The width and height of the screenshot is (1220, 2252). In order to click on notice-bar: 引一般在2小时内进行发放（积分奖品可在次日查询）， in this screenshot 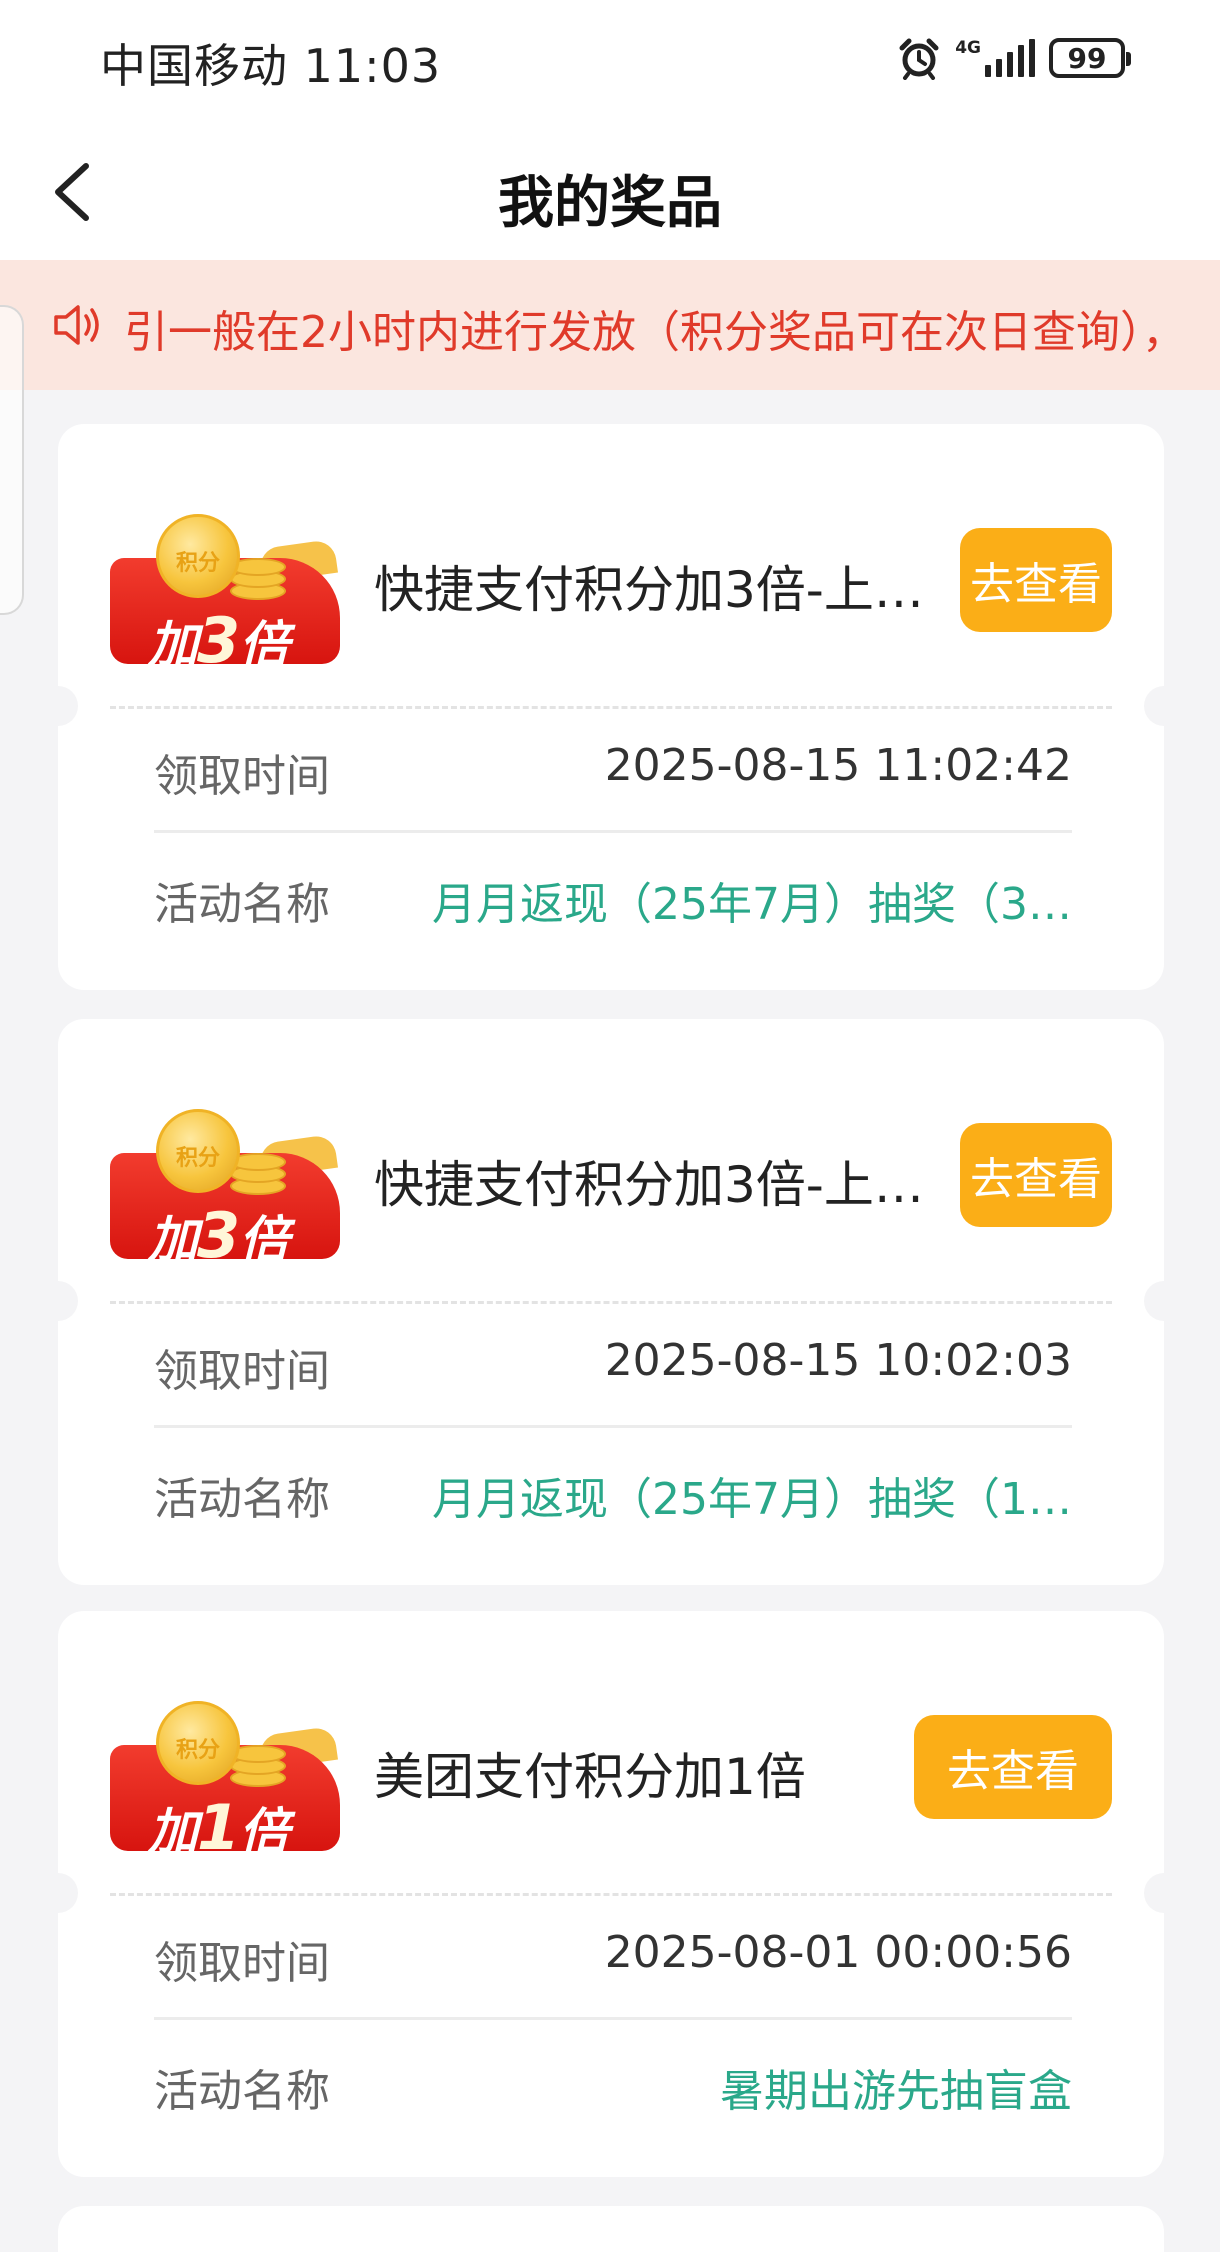, I will do `click(610, 325)`.